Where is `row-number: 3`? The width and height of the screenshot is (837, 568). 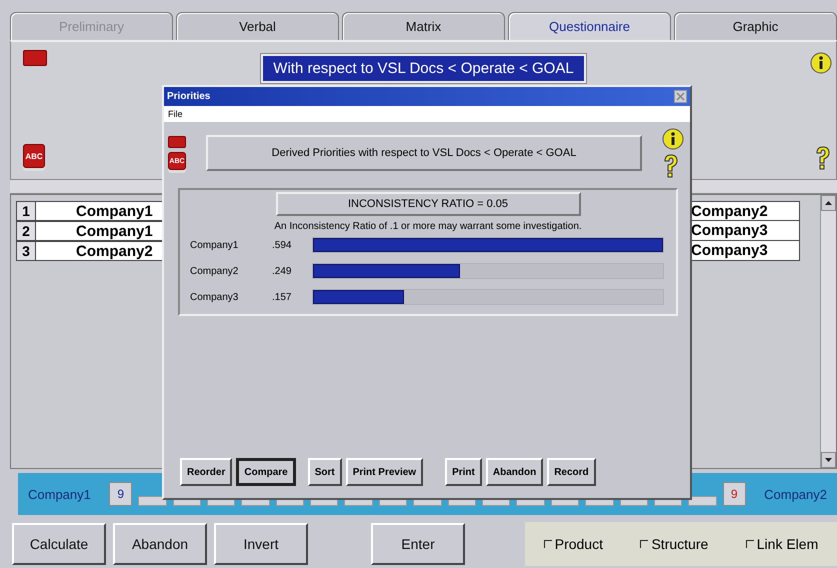
row-number: 3 is located at coordinates (26, 251).